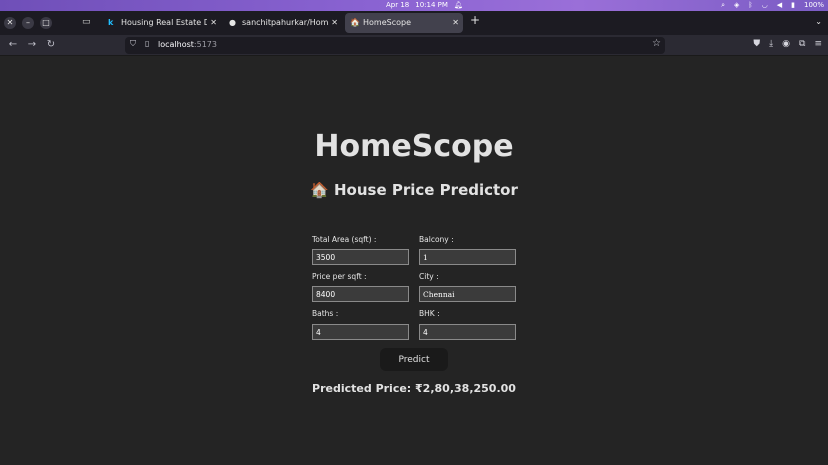 This screenshot has width=828, height=465. I want to click on window-minimize-icon: –, so click(28, 23).